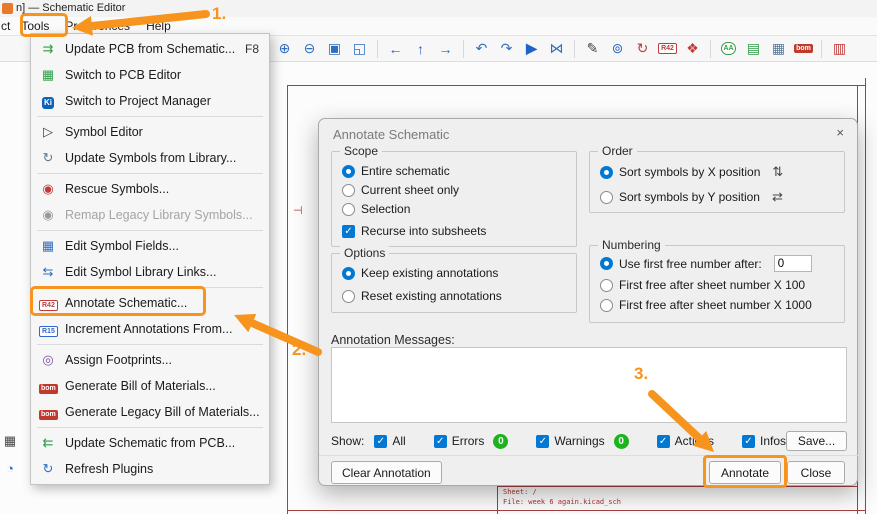  Describe the element at coordinates (778, 49) in the screenshot. I see `symbol-fields-table-icon: ▦` at that location.